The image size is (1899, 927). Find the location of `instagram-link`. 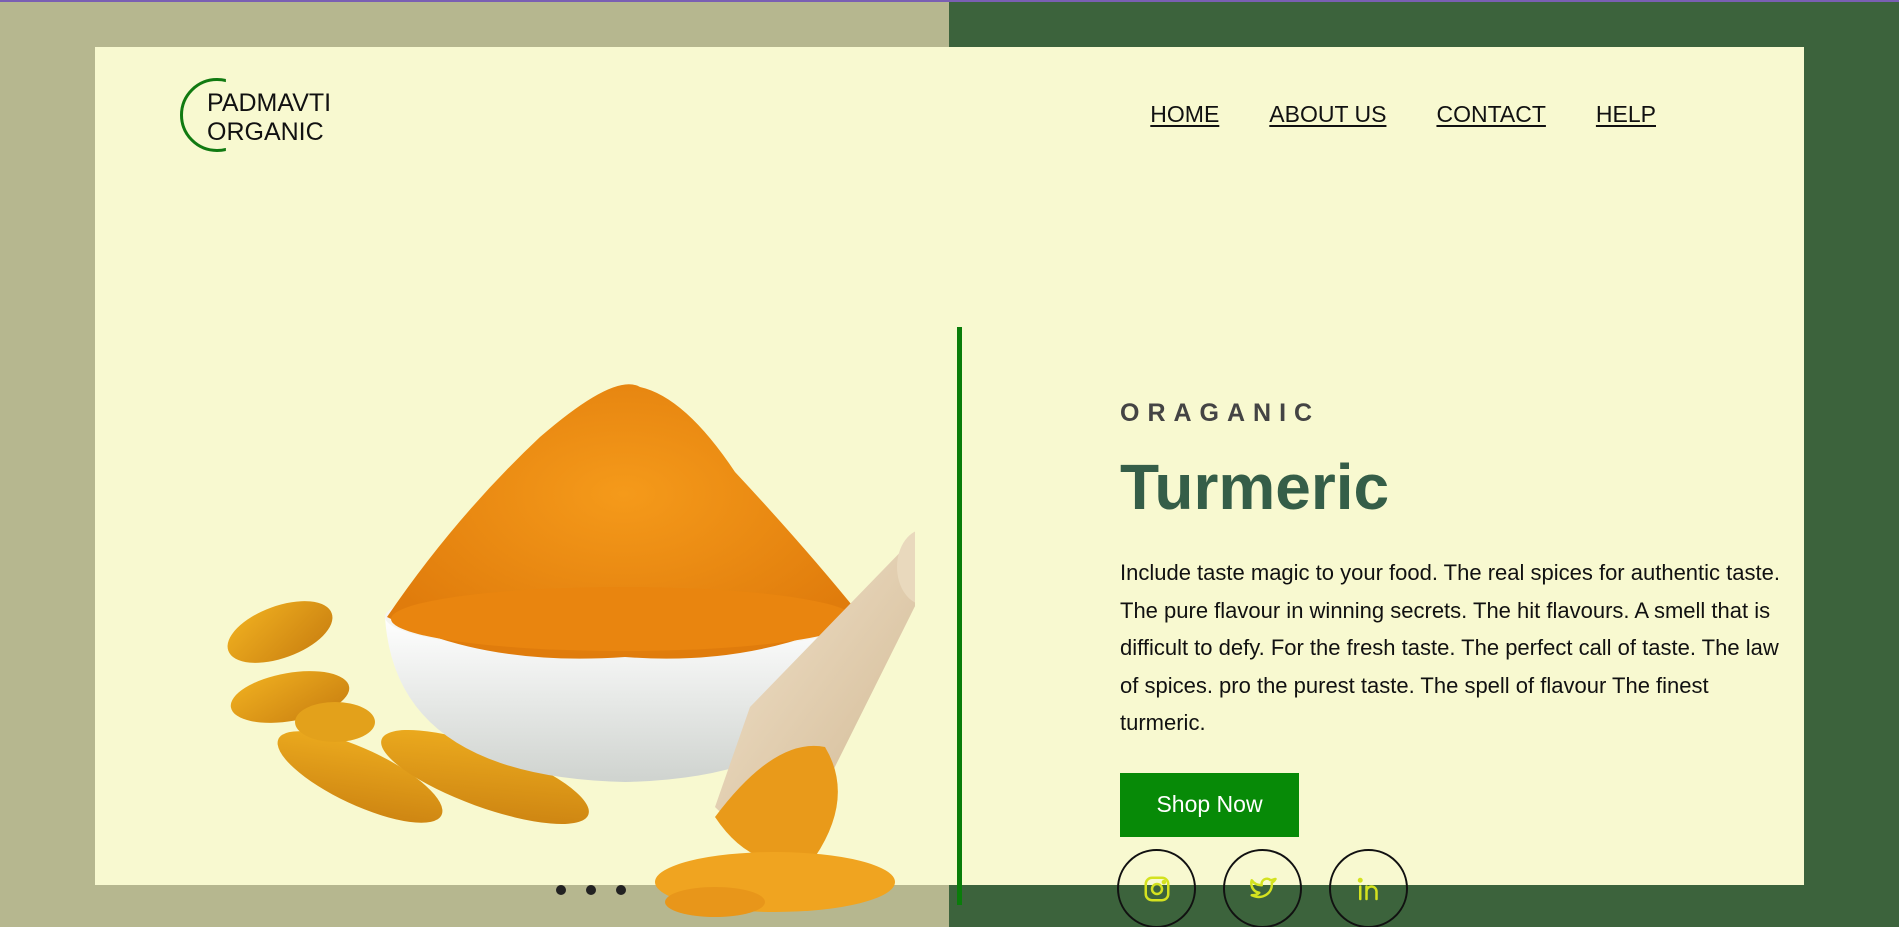

instagram-link is located at coordinates (1156, 888).